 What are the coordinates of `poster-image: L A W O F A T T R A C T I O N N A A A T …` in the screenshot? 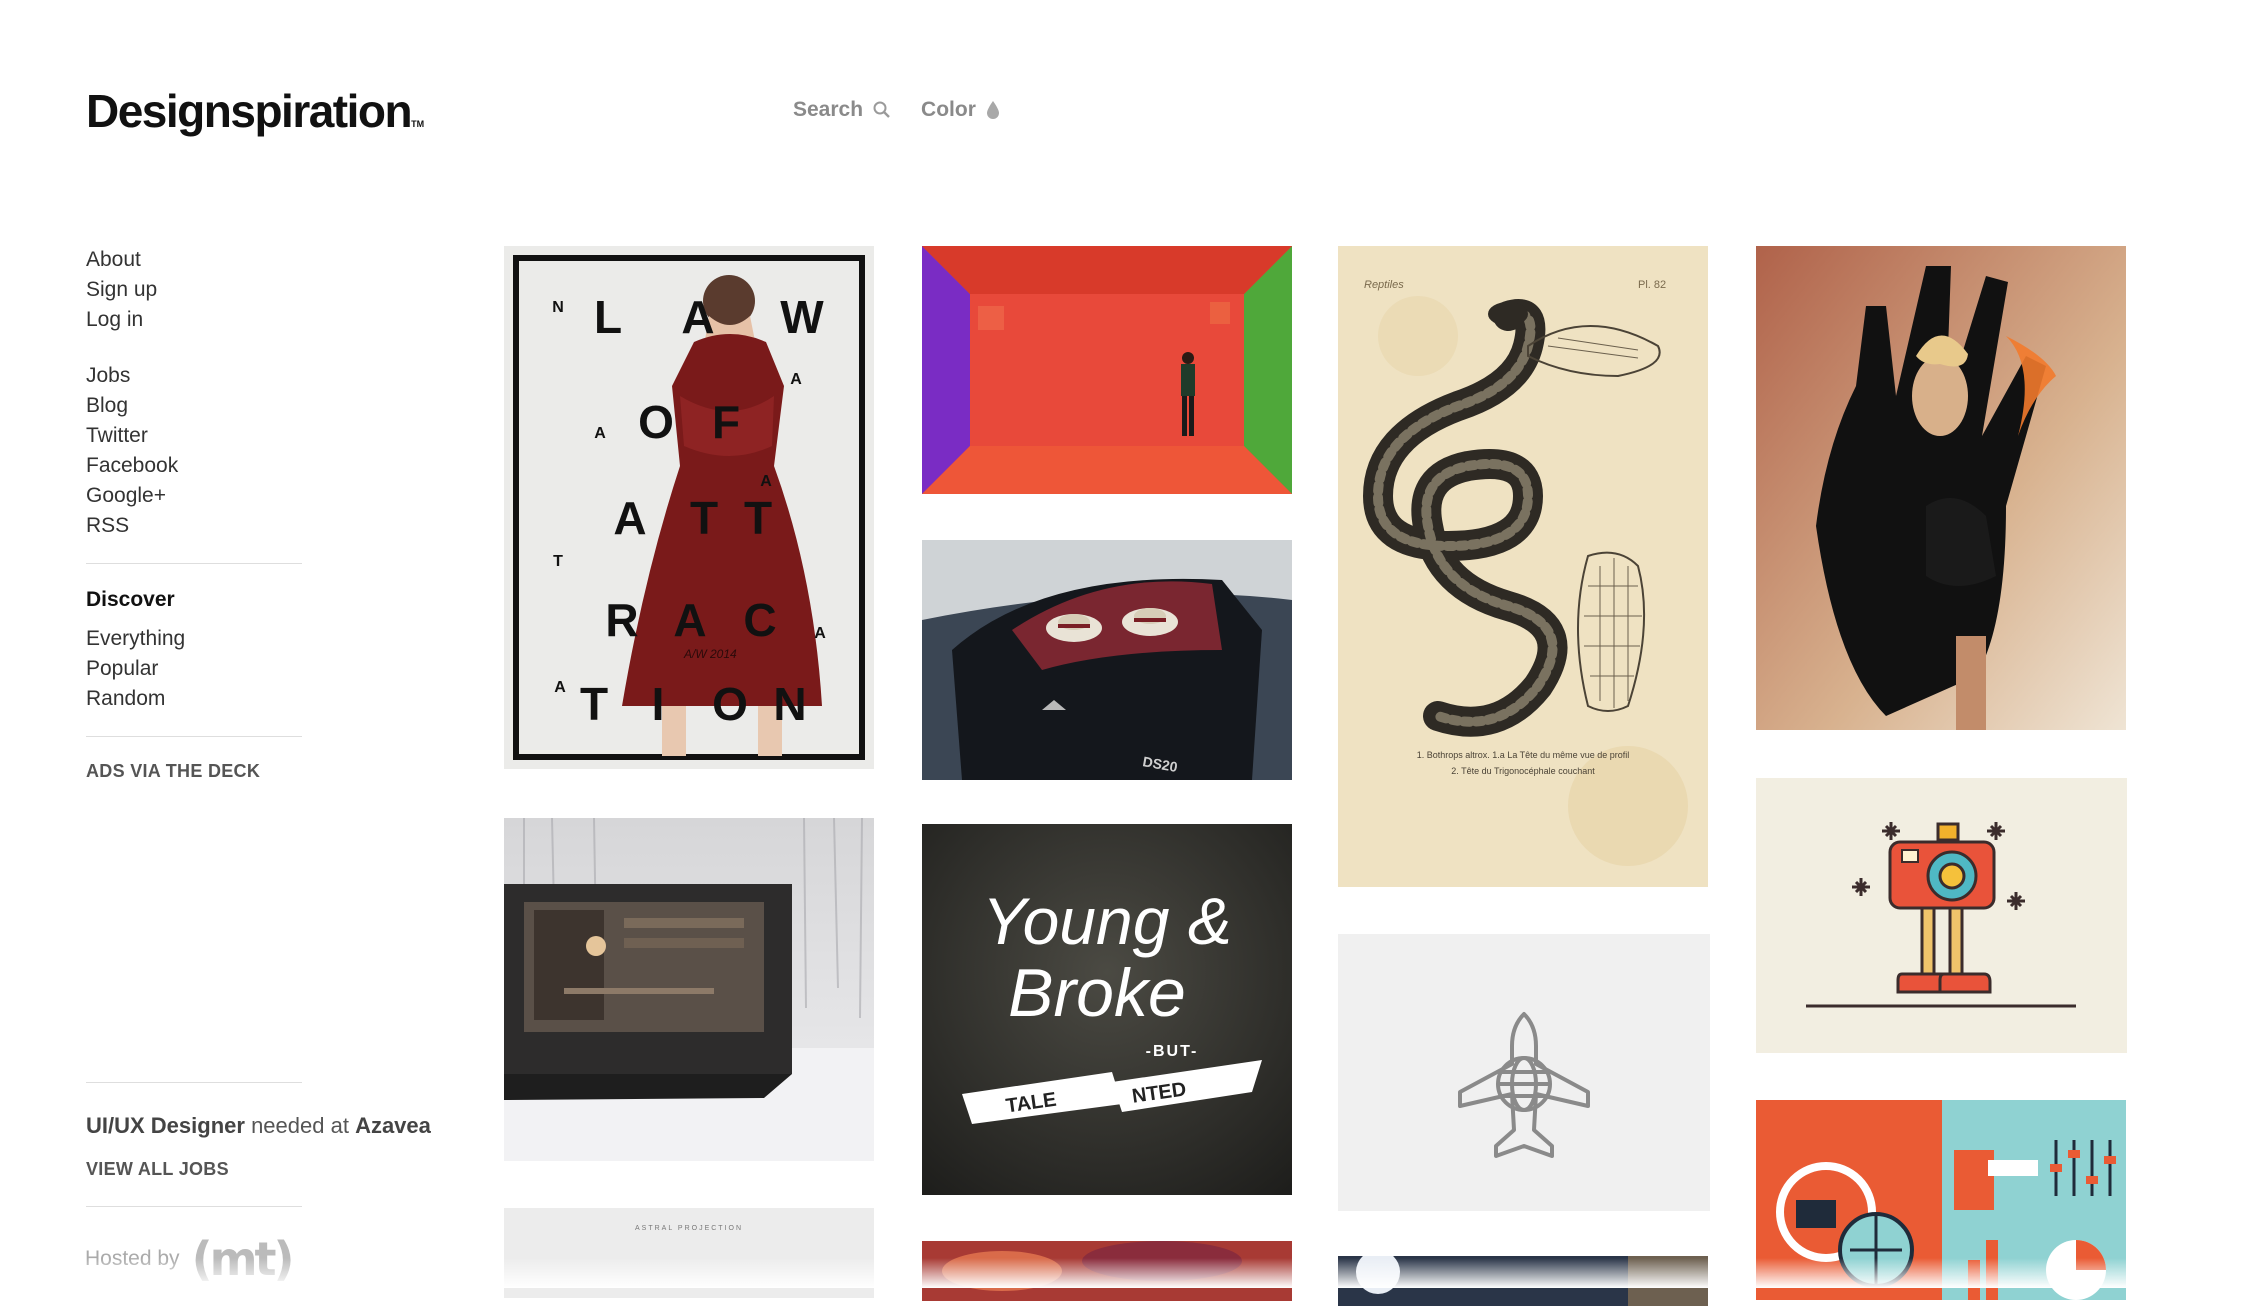 It's located at (689, 507).